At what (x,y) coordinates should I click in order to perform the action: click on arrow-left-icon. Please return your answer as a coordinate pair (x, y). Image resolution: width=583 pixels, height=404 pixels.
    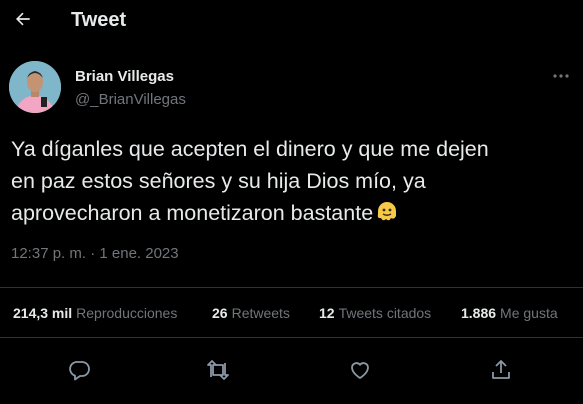
    Looking at the image, I should click on (23, 19).